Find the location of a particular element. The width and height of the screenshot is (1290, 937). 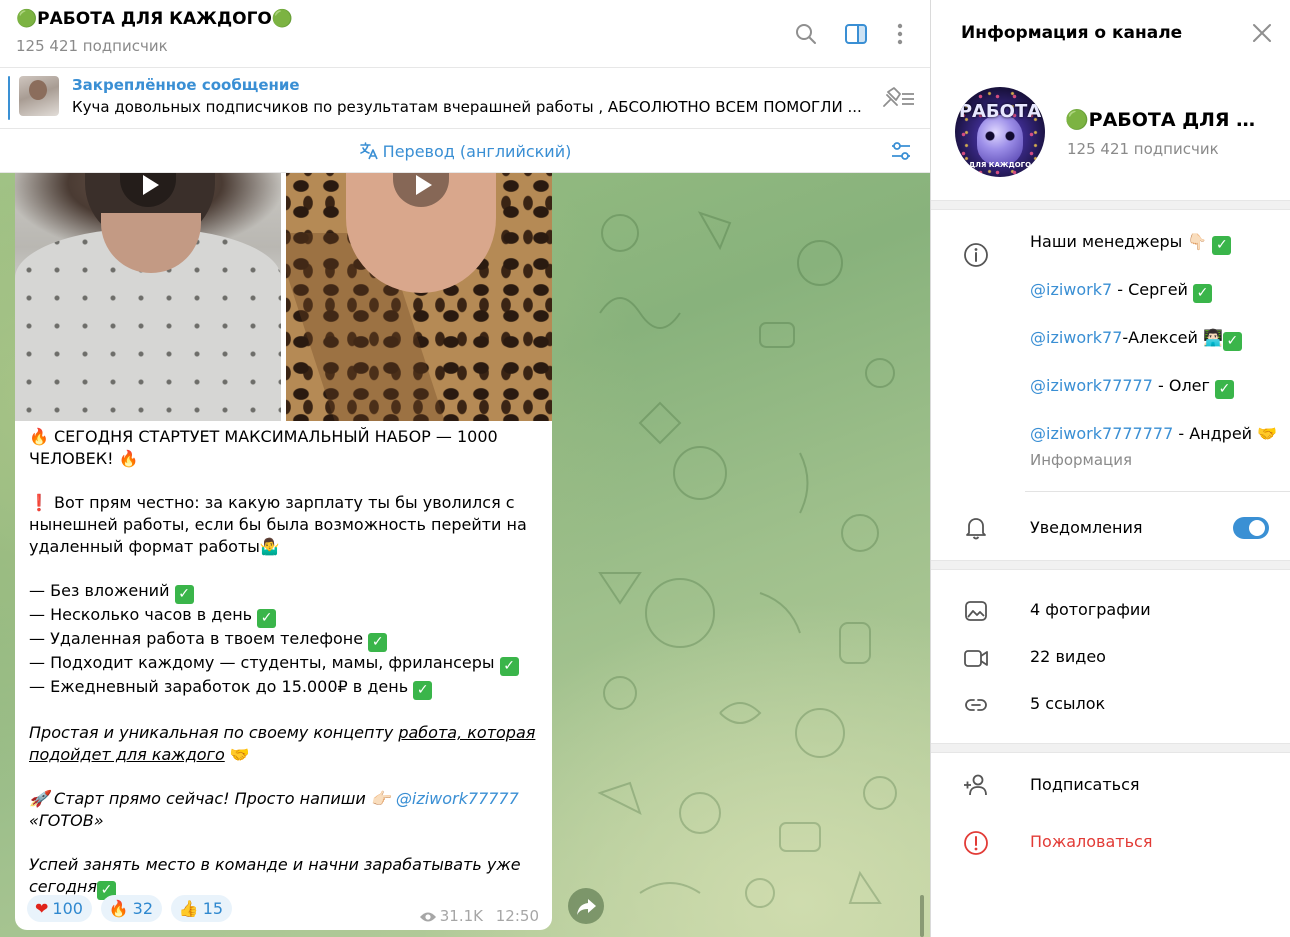

link-icon is located at coordinates (976, 705).